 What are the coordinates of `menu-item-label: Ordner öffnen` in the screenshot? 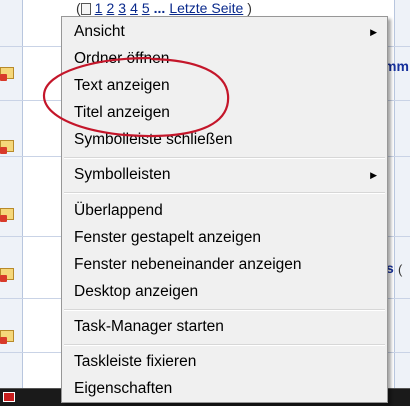 It's located at (122, 58).